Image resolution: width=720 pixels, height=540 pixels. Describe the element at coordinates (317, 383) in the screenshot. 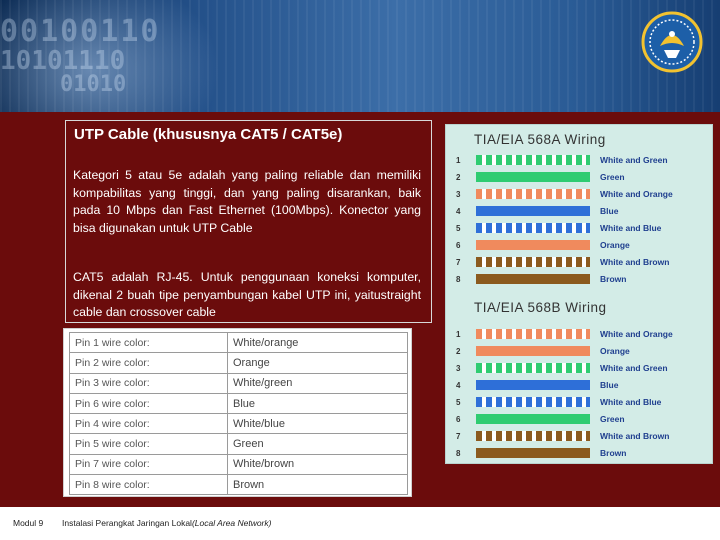

I see `wire-color-cell: White/green` at that location.